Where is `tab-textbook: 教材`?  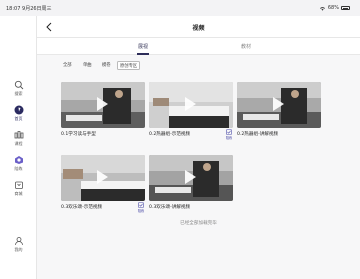
tab-textbook: 教材 is located at coordinates (246, 46).